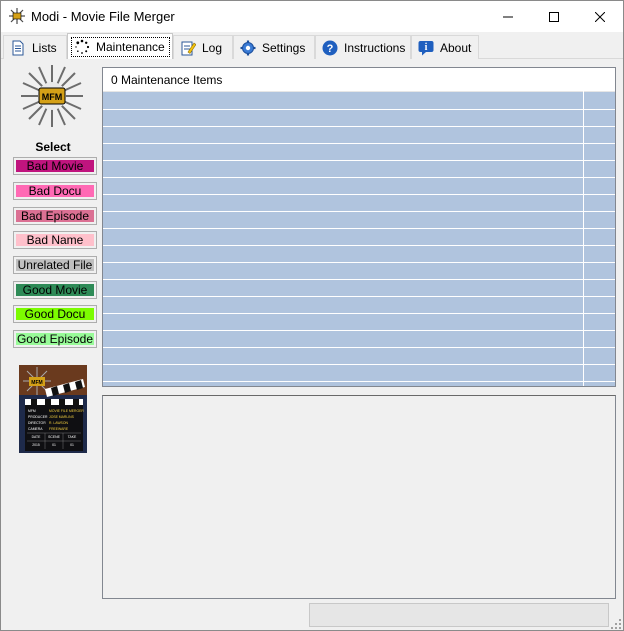 This screenshot has width=624, height=631. What do you see at coordinates (459, 615) in the screenshot?
I see `status-progress-field` at bounding box center [459, 615].